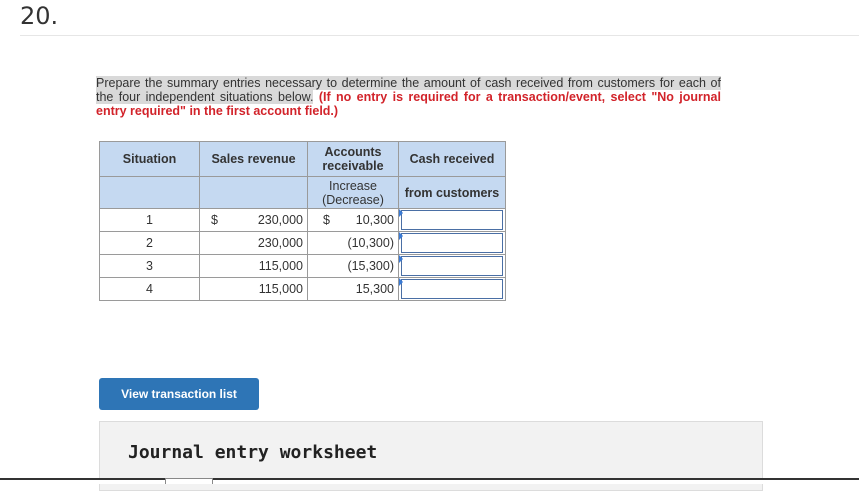 The width and height of the screenshot is (859, 491). I want to click on situation-cell: 3, so click(149, 266).